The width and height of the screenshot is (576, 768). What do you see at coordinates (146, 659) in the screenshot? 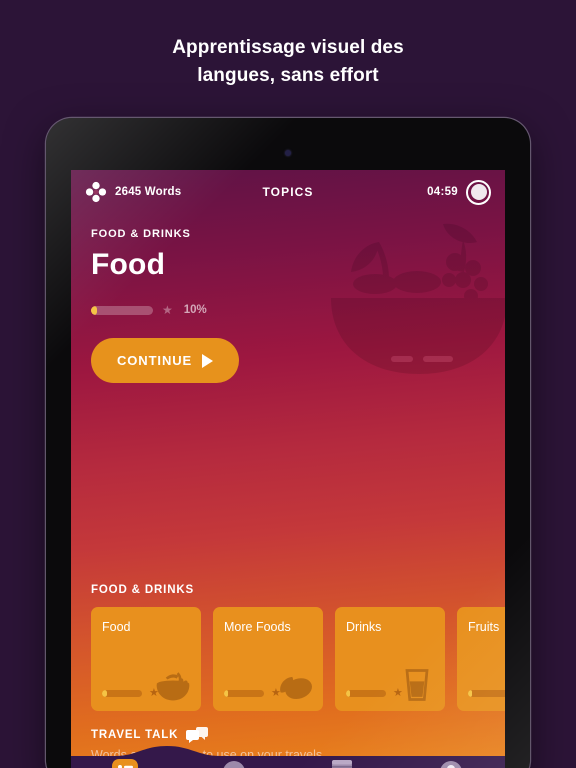
I see `topic-card: Food ★` at bounding box center [146, 659].